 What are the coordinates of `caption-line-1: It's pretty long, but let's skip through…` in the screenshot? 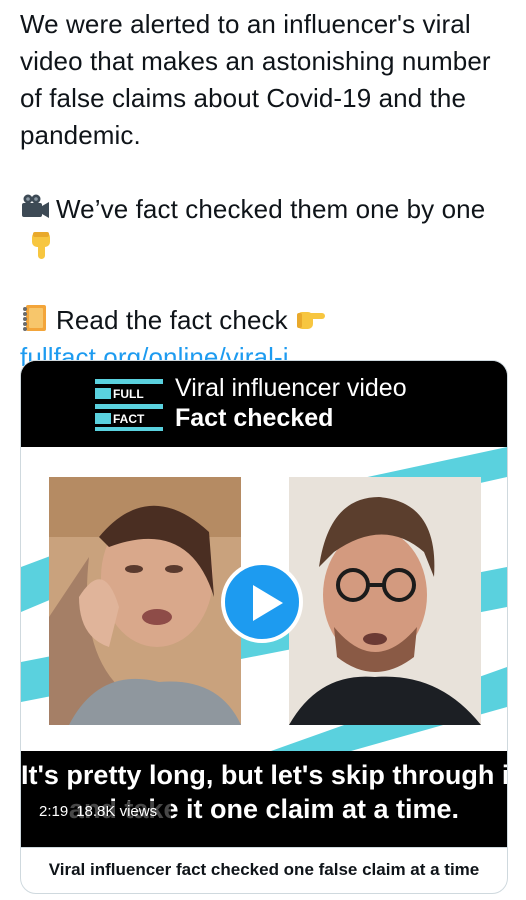 It's located at (264, 775).